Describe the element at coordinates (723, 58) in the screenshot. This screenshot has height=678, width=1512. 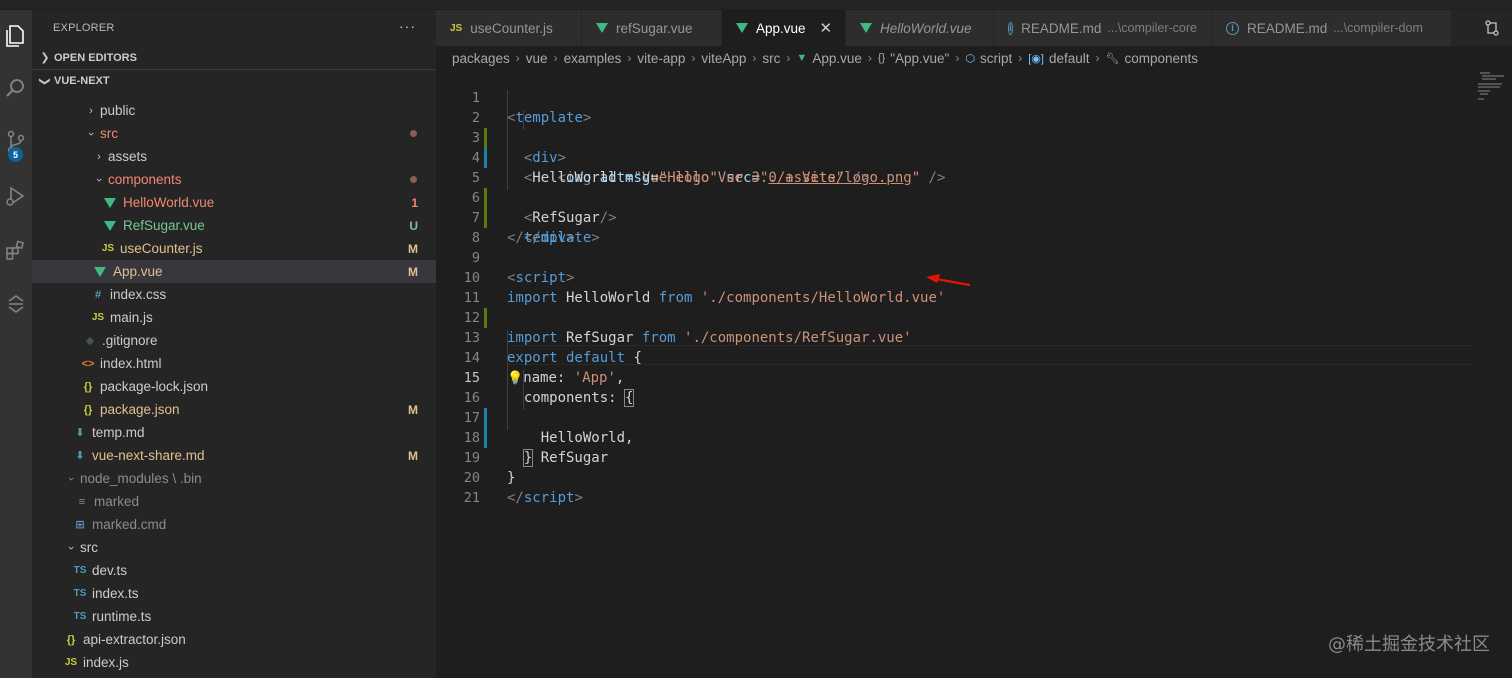
I see `breadcrumb-item: viteApp` at that location.